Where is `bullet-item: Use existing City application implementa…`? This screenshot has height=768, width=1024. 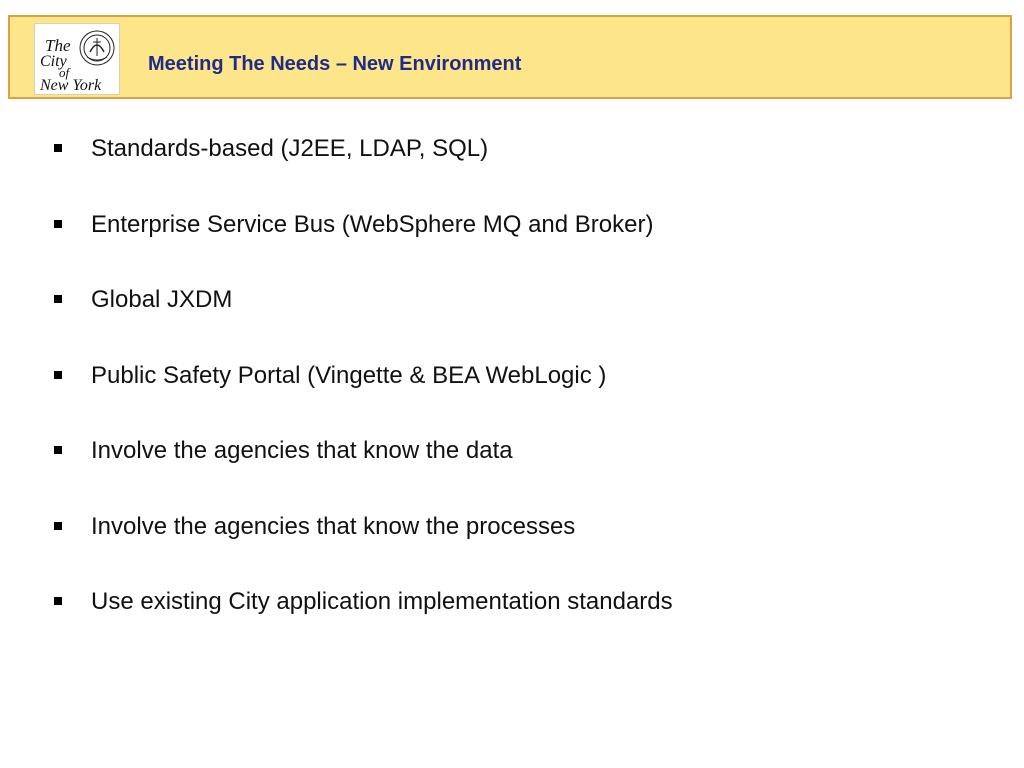 bullet-item: Use existing City application implementa… is located at coordinates (362, 622).